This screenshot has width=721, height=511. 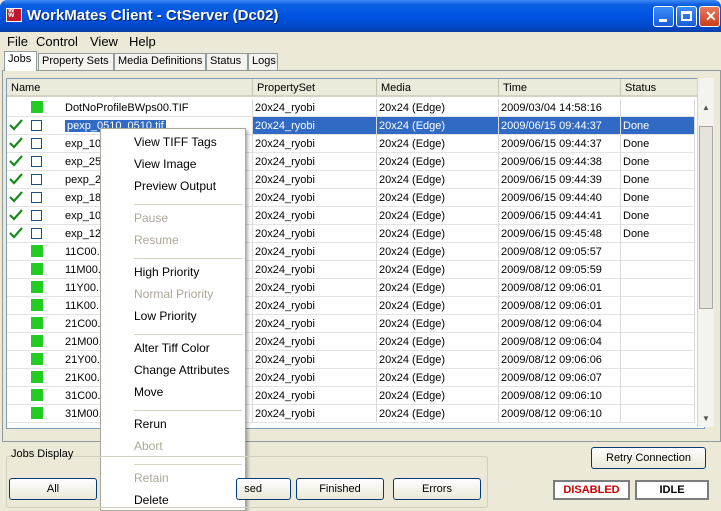 What do you see at coordinates (20, 61) in the screenshot?
I see `tab-jobs: Jobs` at bounding box center [20, 61].